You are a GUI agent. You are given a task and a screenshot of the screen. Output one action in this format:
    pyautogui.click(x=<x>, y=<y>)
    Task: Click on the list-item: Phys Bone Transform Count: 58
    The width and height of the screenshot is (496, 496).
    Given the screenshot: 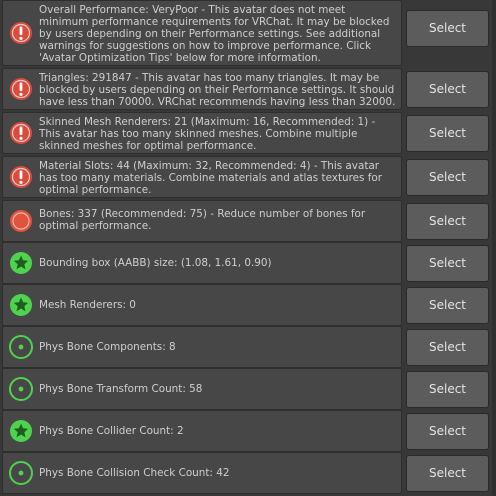 What is the action you would take?
    pyautogui.click(x=202, y=389)
    